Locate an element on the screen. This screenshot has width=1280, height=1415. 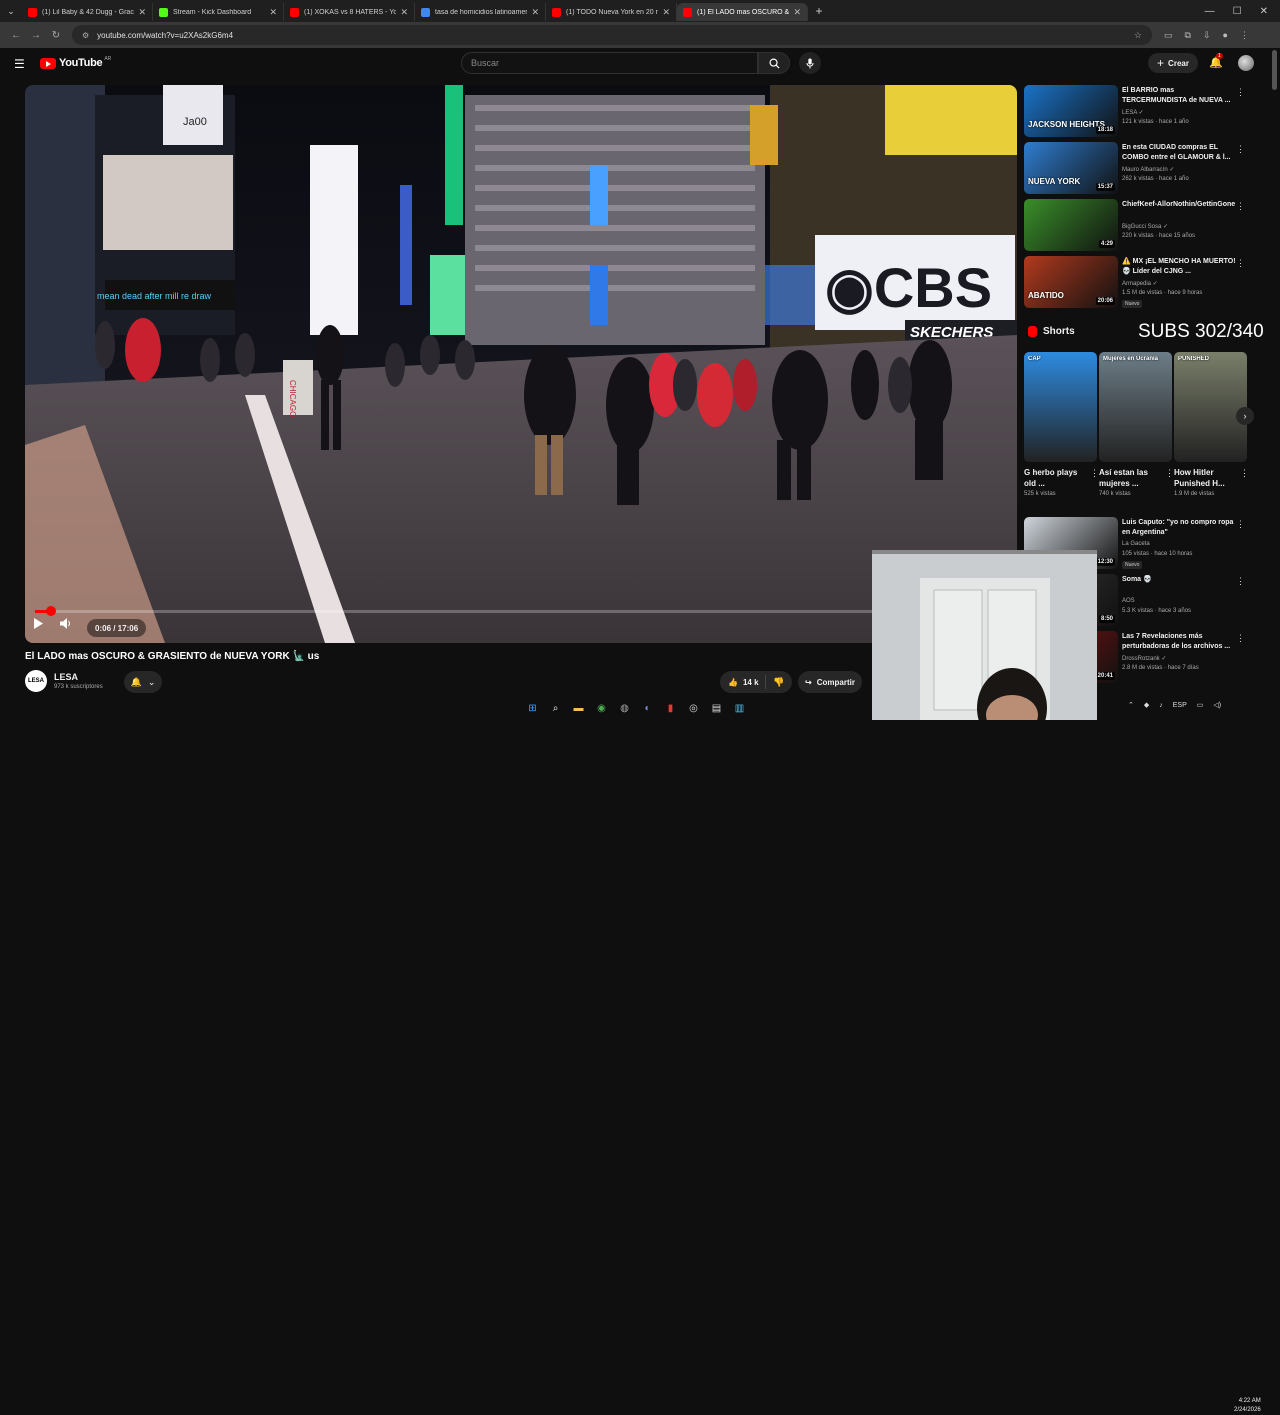
recommended-channel: AOS is located at coordinates (1128, 601).